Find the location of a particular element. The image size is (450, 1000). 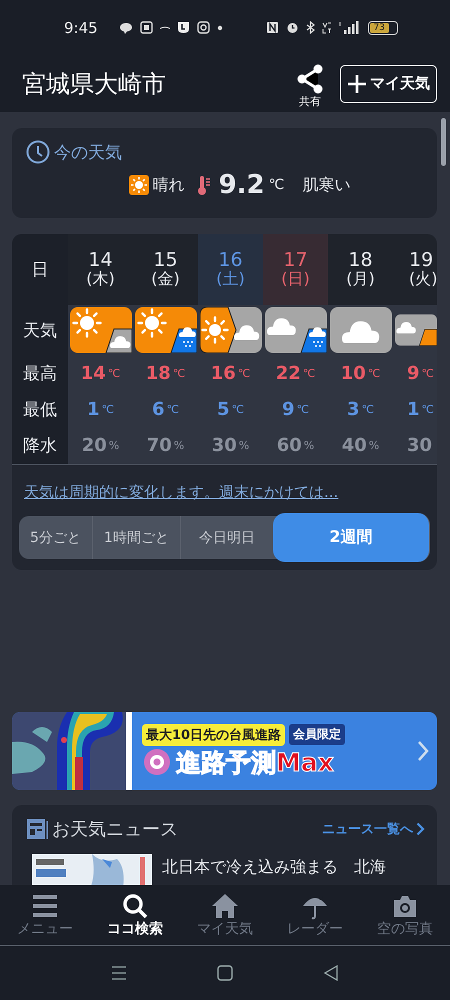

range-tab: 今日明日 is located at coordinates (226, 537).